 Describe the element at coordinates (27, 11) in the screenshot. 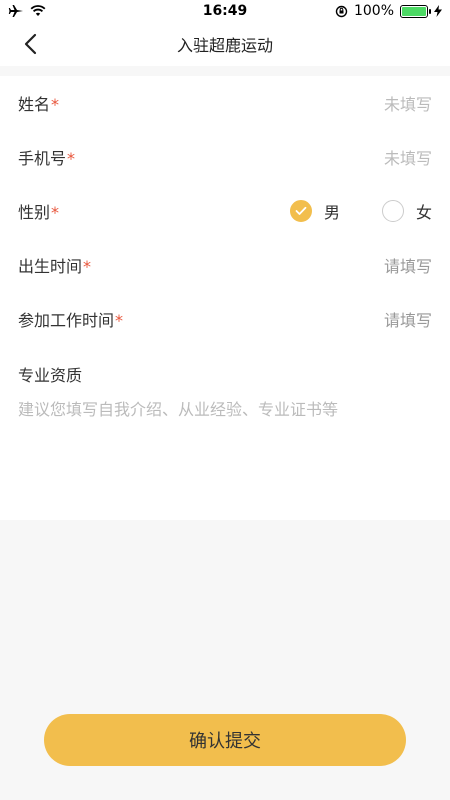

I see `status-left` at that location.